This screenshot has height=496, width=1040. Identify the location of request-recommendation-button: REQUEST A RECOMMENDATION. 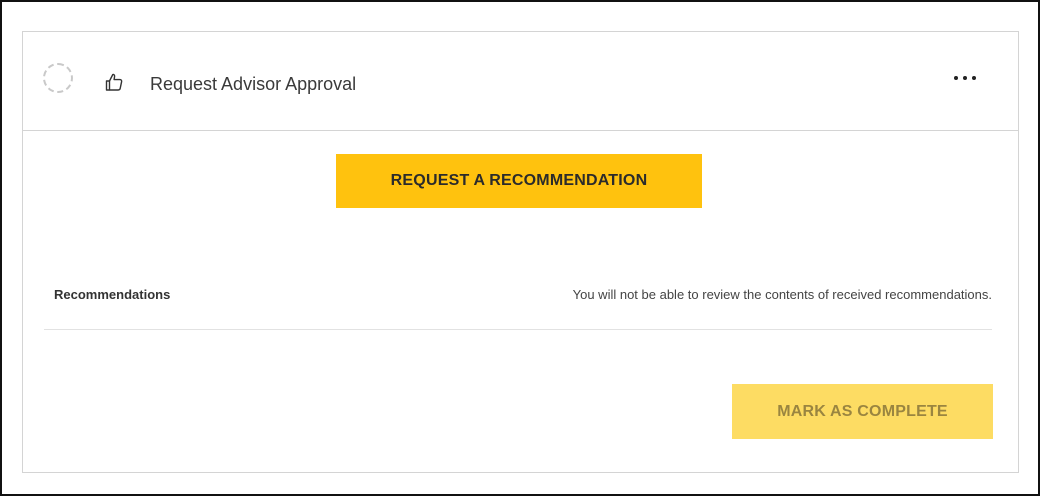
(519, 181).